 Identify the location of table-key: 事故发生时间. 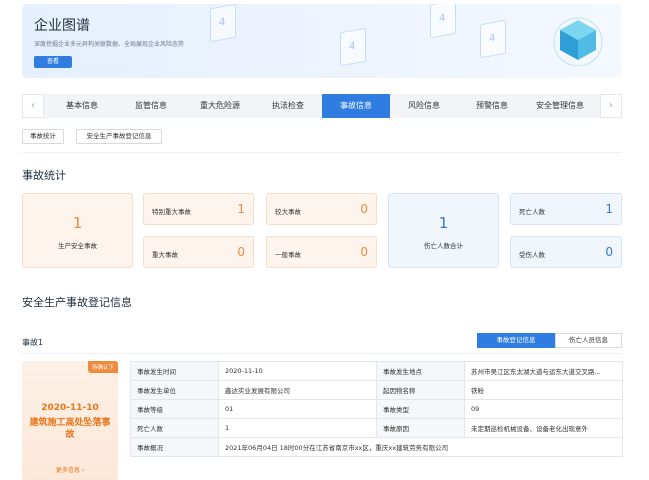
(174, 371).